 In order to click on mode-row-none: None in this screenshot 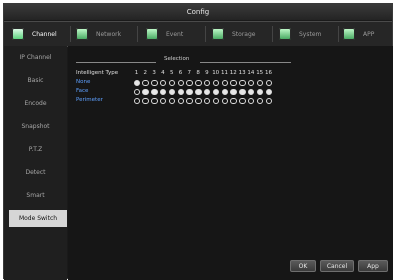, I will do `click(191, 82)`.